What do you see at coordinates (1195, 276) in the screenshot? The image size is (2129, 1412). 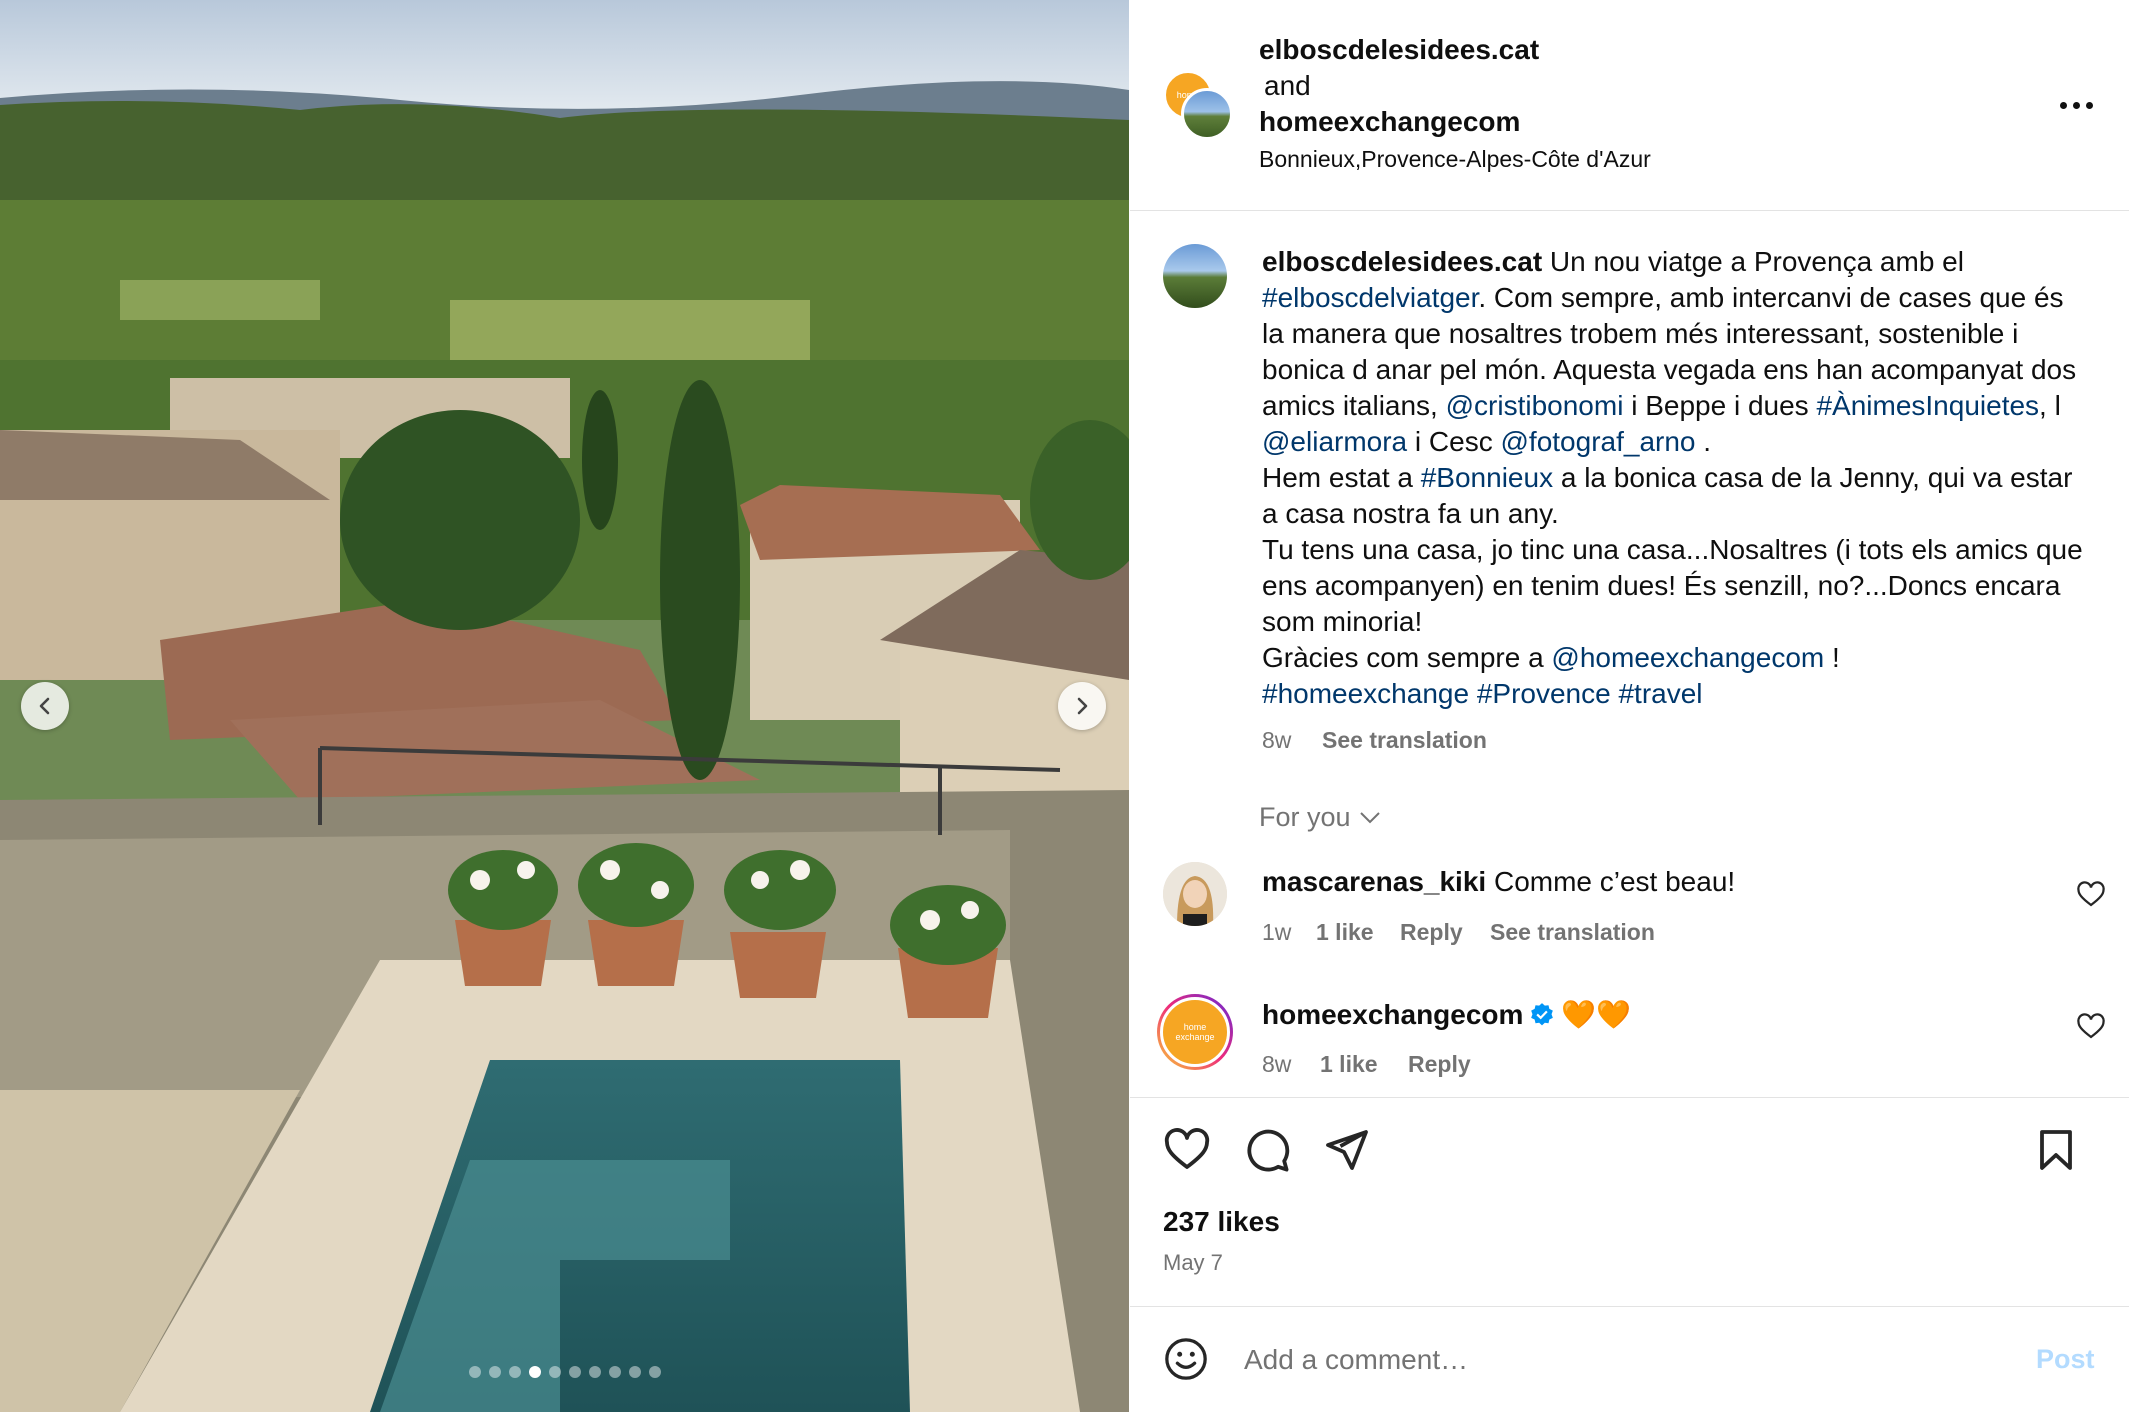 I see `caption-author-avatar` at bounding box center [1195, 276].